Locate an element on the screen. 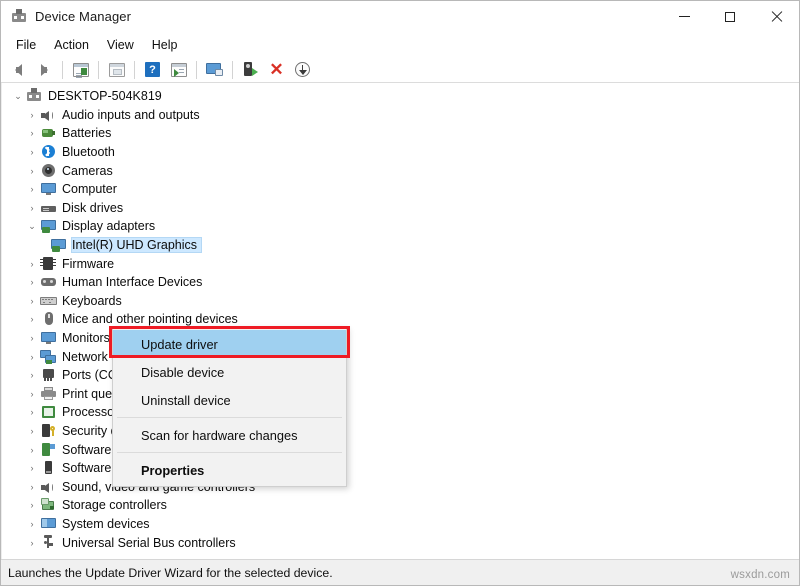 The width and height of the screenshot is (800, 586). tree-item-cameras: › Cameras is located at coordinates (400, 170).